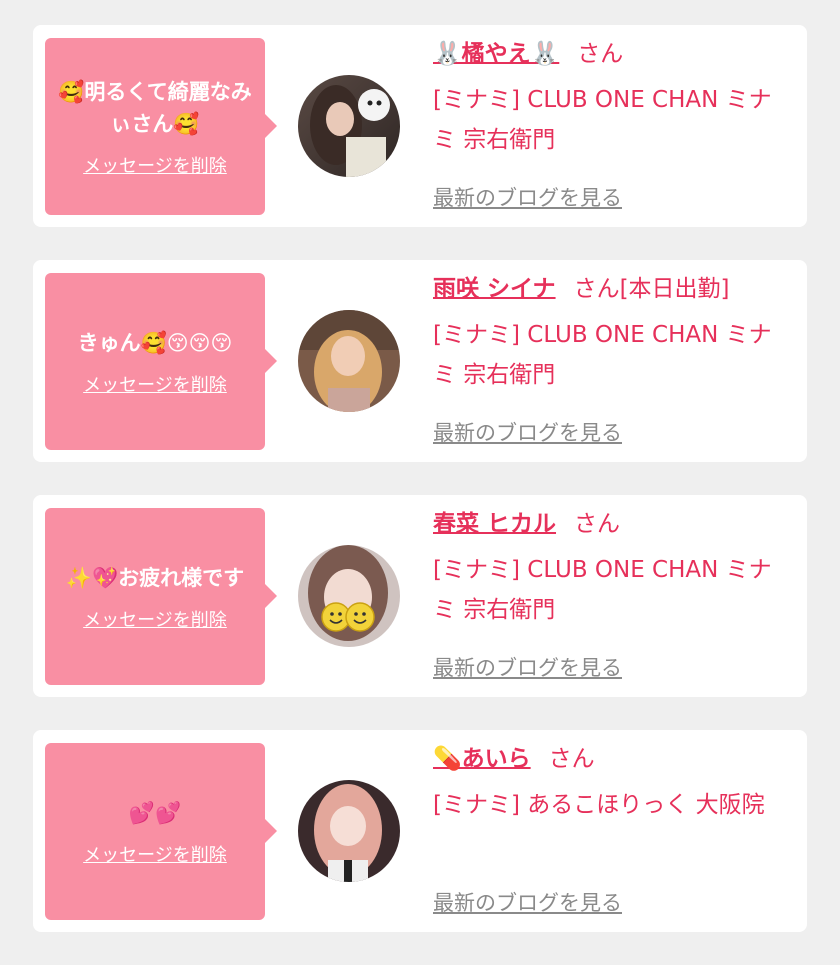 The image size is (840, 965). Describe the element at coordinates (161, 596) in the screenshot. I see `message-bubble: ✨💖お疲れ様です メッセージを削除` at that location.